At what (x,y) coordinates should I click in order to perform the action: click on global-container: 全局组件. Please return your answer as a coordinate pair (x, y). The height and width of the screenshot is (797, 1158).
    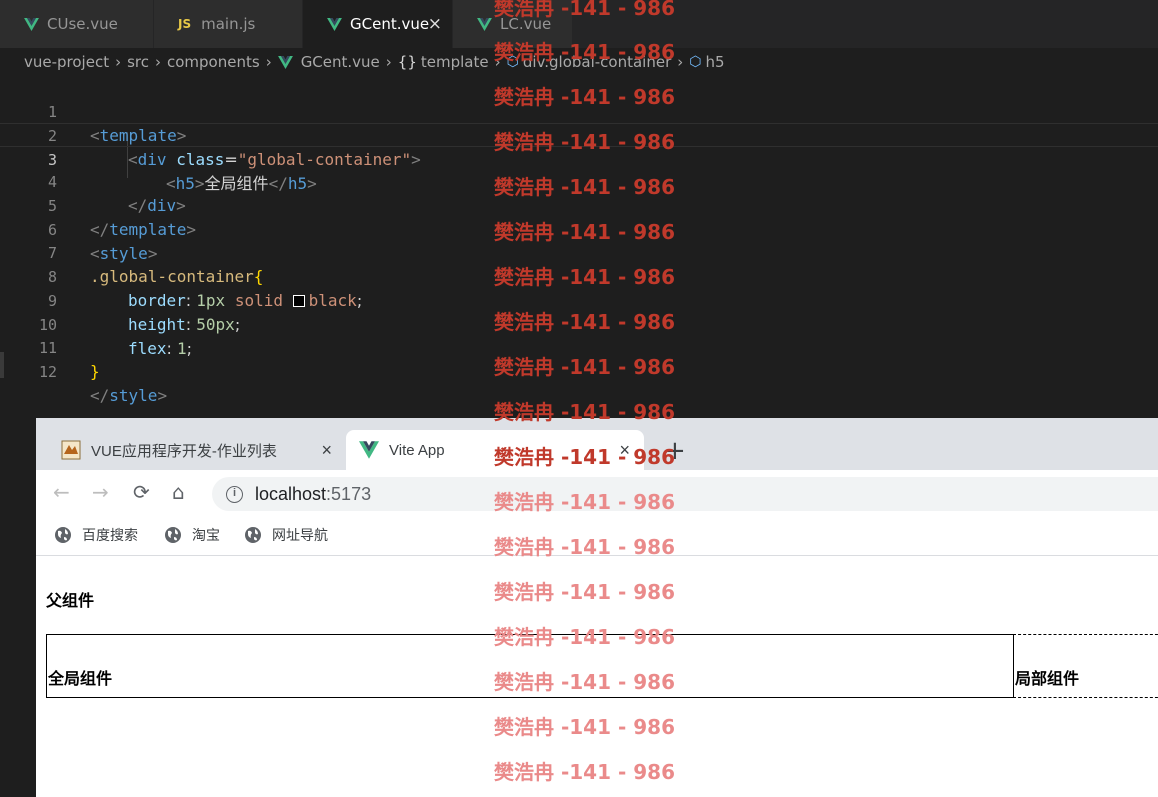
    Looking at the image, I should click on (530, 666).